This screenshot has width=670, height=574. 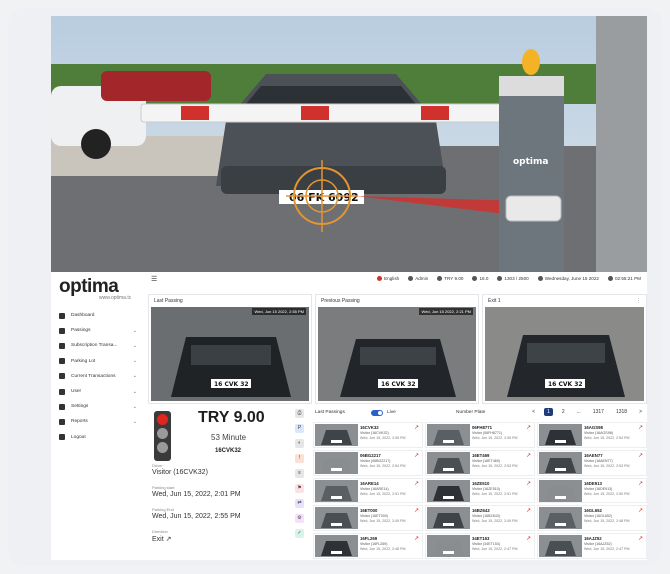 I want to click on sidebar-item: Current Transactions ⌄, so click(x=98, y=376).